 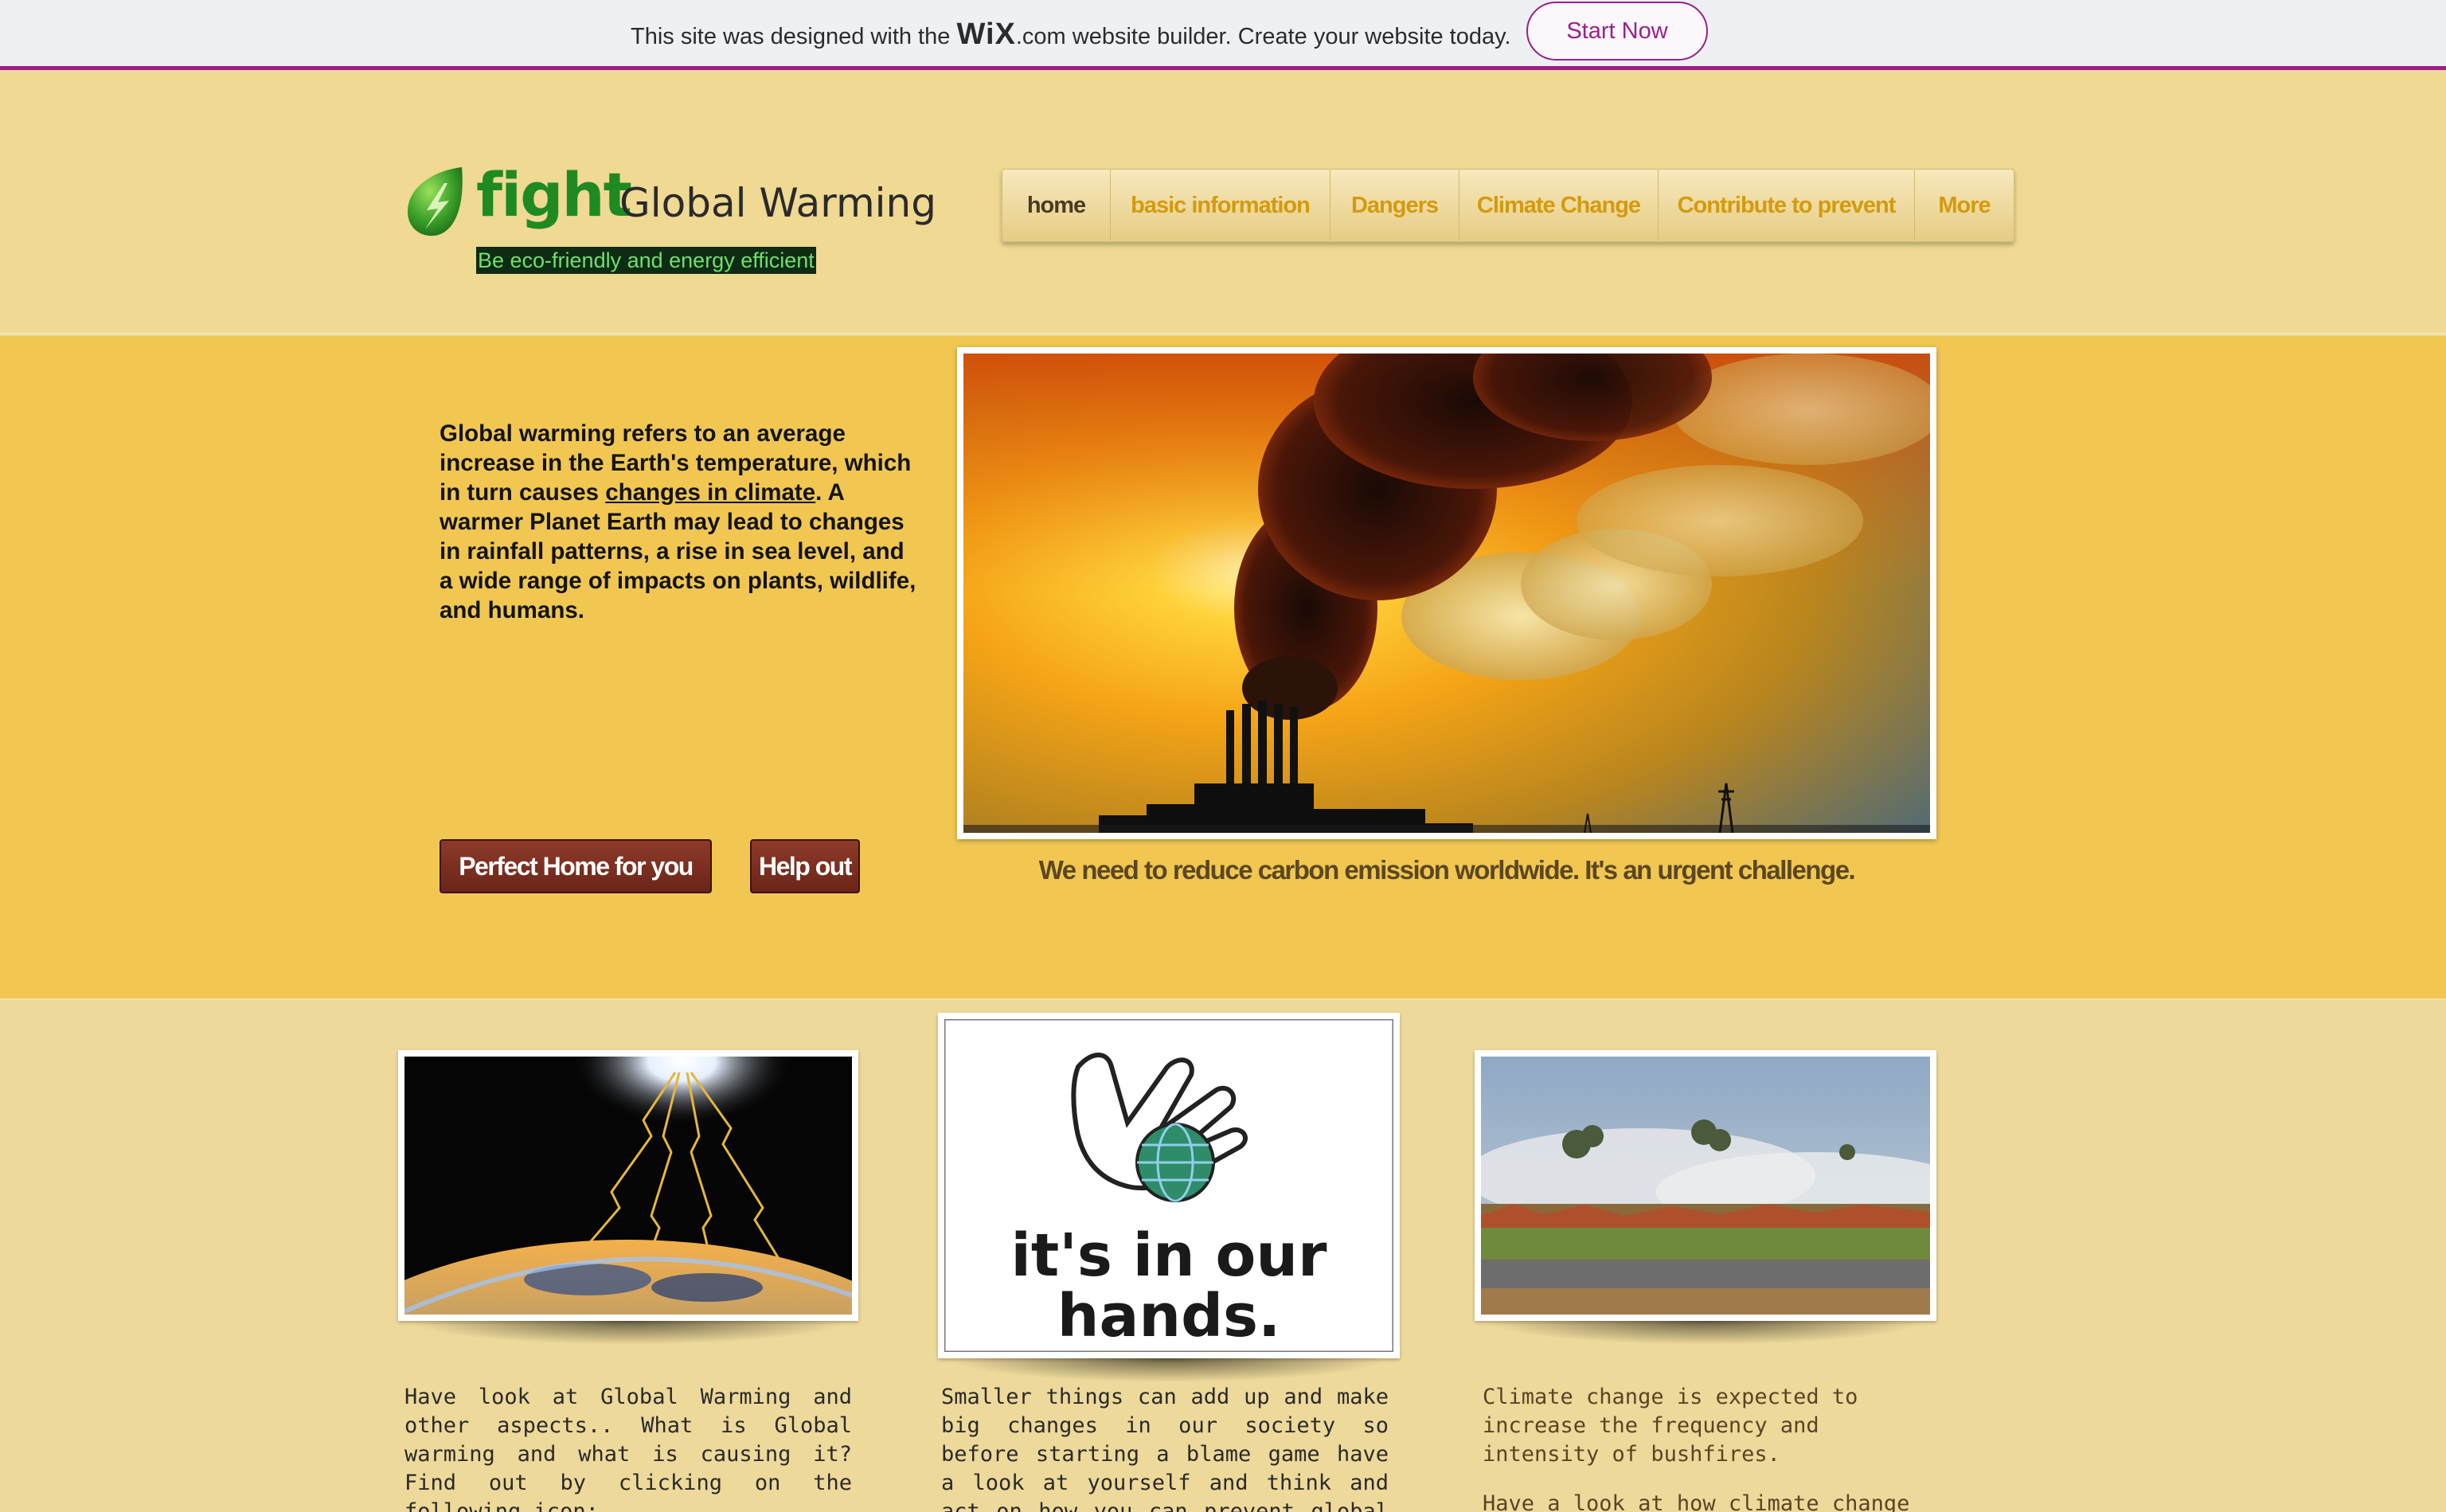 I want to click on tagline: Be eco-friendly and energy efficient, so click(x=646, y=260).